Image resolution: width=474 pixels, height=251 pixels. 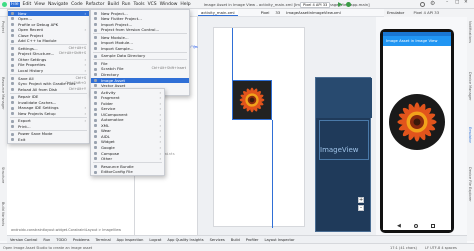 I want to click on image-view-preview, so click(x=252, y=100).